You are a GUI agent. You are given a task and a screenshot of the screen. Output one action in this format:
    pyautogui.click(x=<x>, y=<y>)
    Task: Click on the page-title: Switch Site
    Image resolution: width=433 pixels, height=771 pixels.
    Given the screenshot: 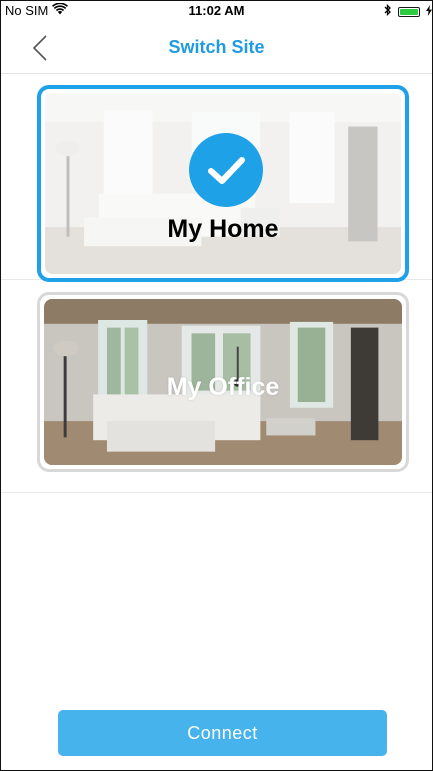 What is the action you would take?
    pyautogui.click(x=216, y=47)
    